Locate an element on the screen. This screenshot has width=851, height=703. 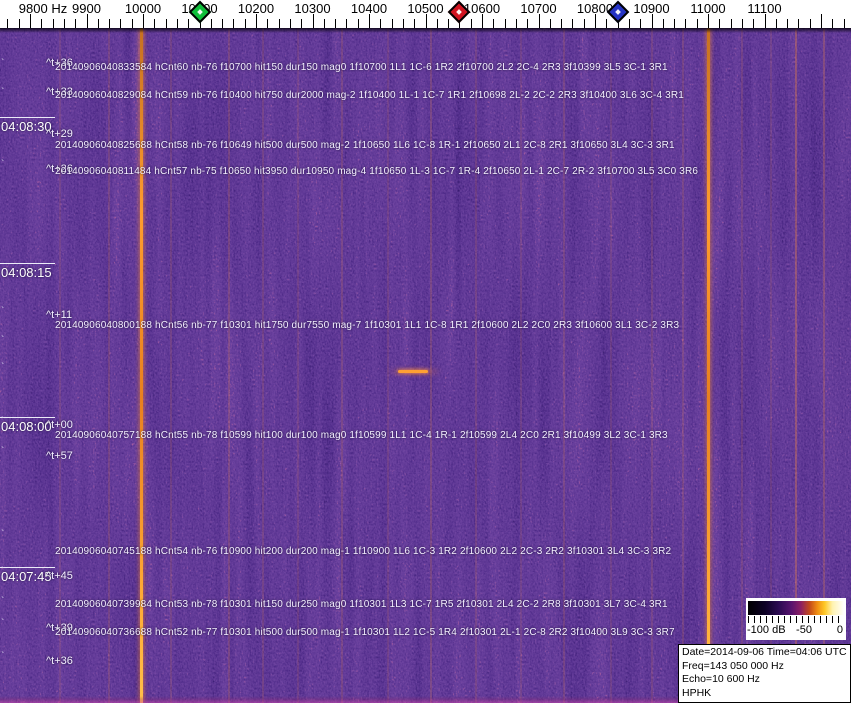
db-color-scale: -100 dB -50 0 is located at coordinates (796, 619).